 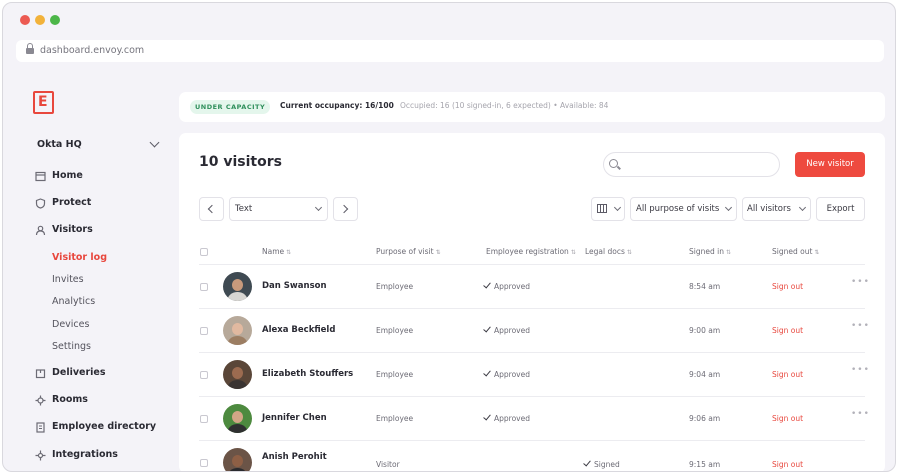 What do you see at coordinates (40, 455) in the screenshot?
I see `integrations-icon` at bounding box center [40, 455].